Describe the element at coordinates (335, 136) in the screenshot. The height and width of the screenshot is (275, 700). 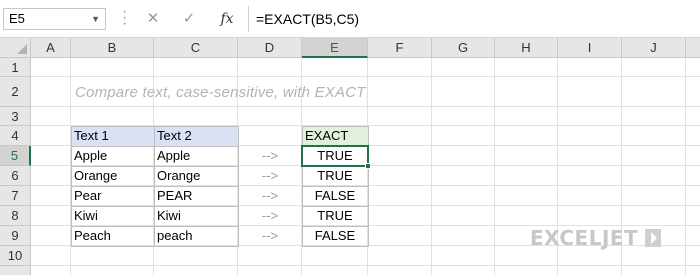
I see `header-cell-exact: EXACT` at that location.